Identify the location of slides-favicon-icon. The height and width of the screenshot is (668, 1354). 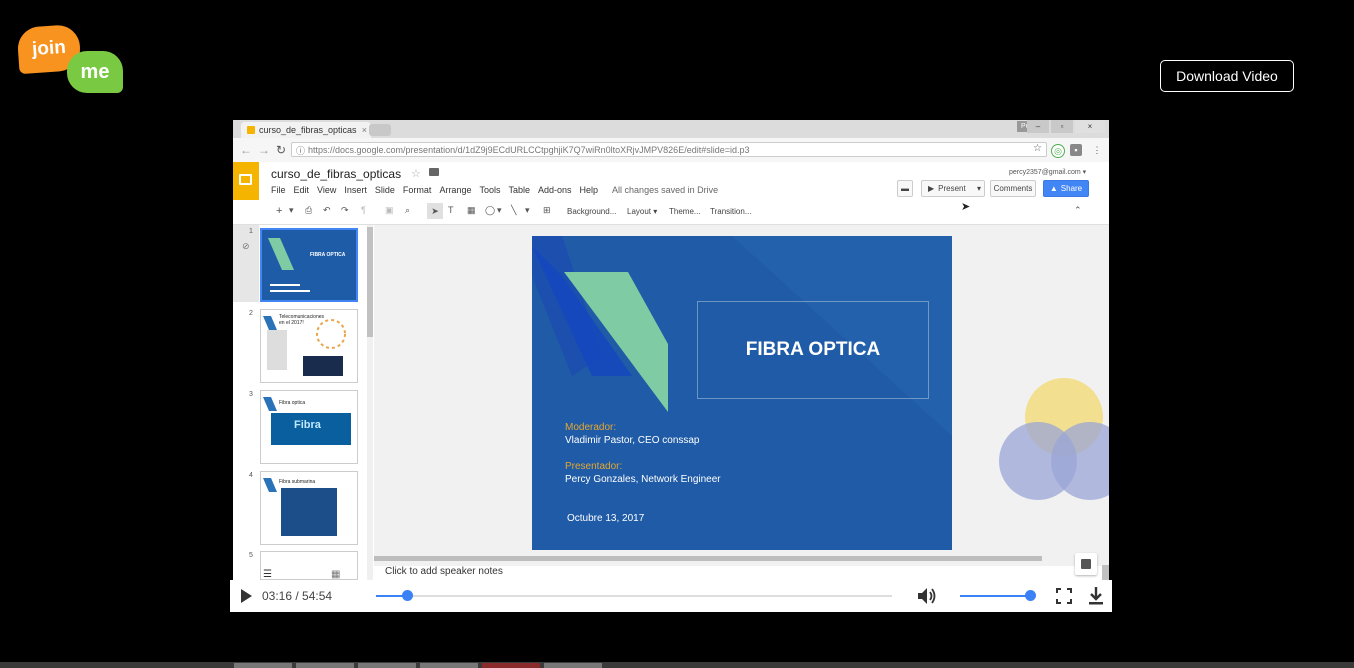
(251, 130).